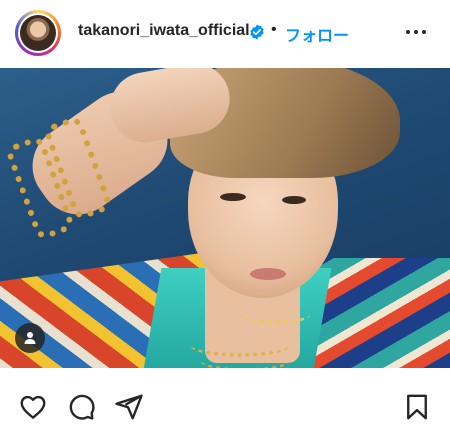 The height and width of the screenshot is (436, 450). I want to click on more-options-icon, so click(416, 32).